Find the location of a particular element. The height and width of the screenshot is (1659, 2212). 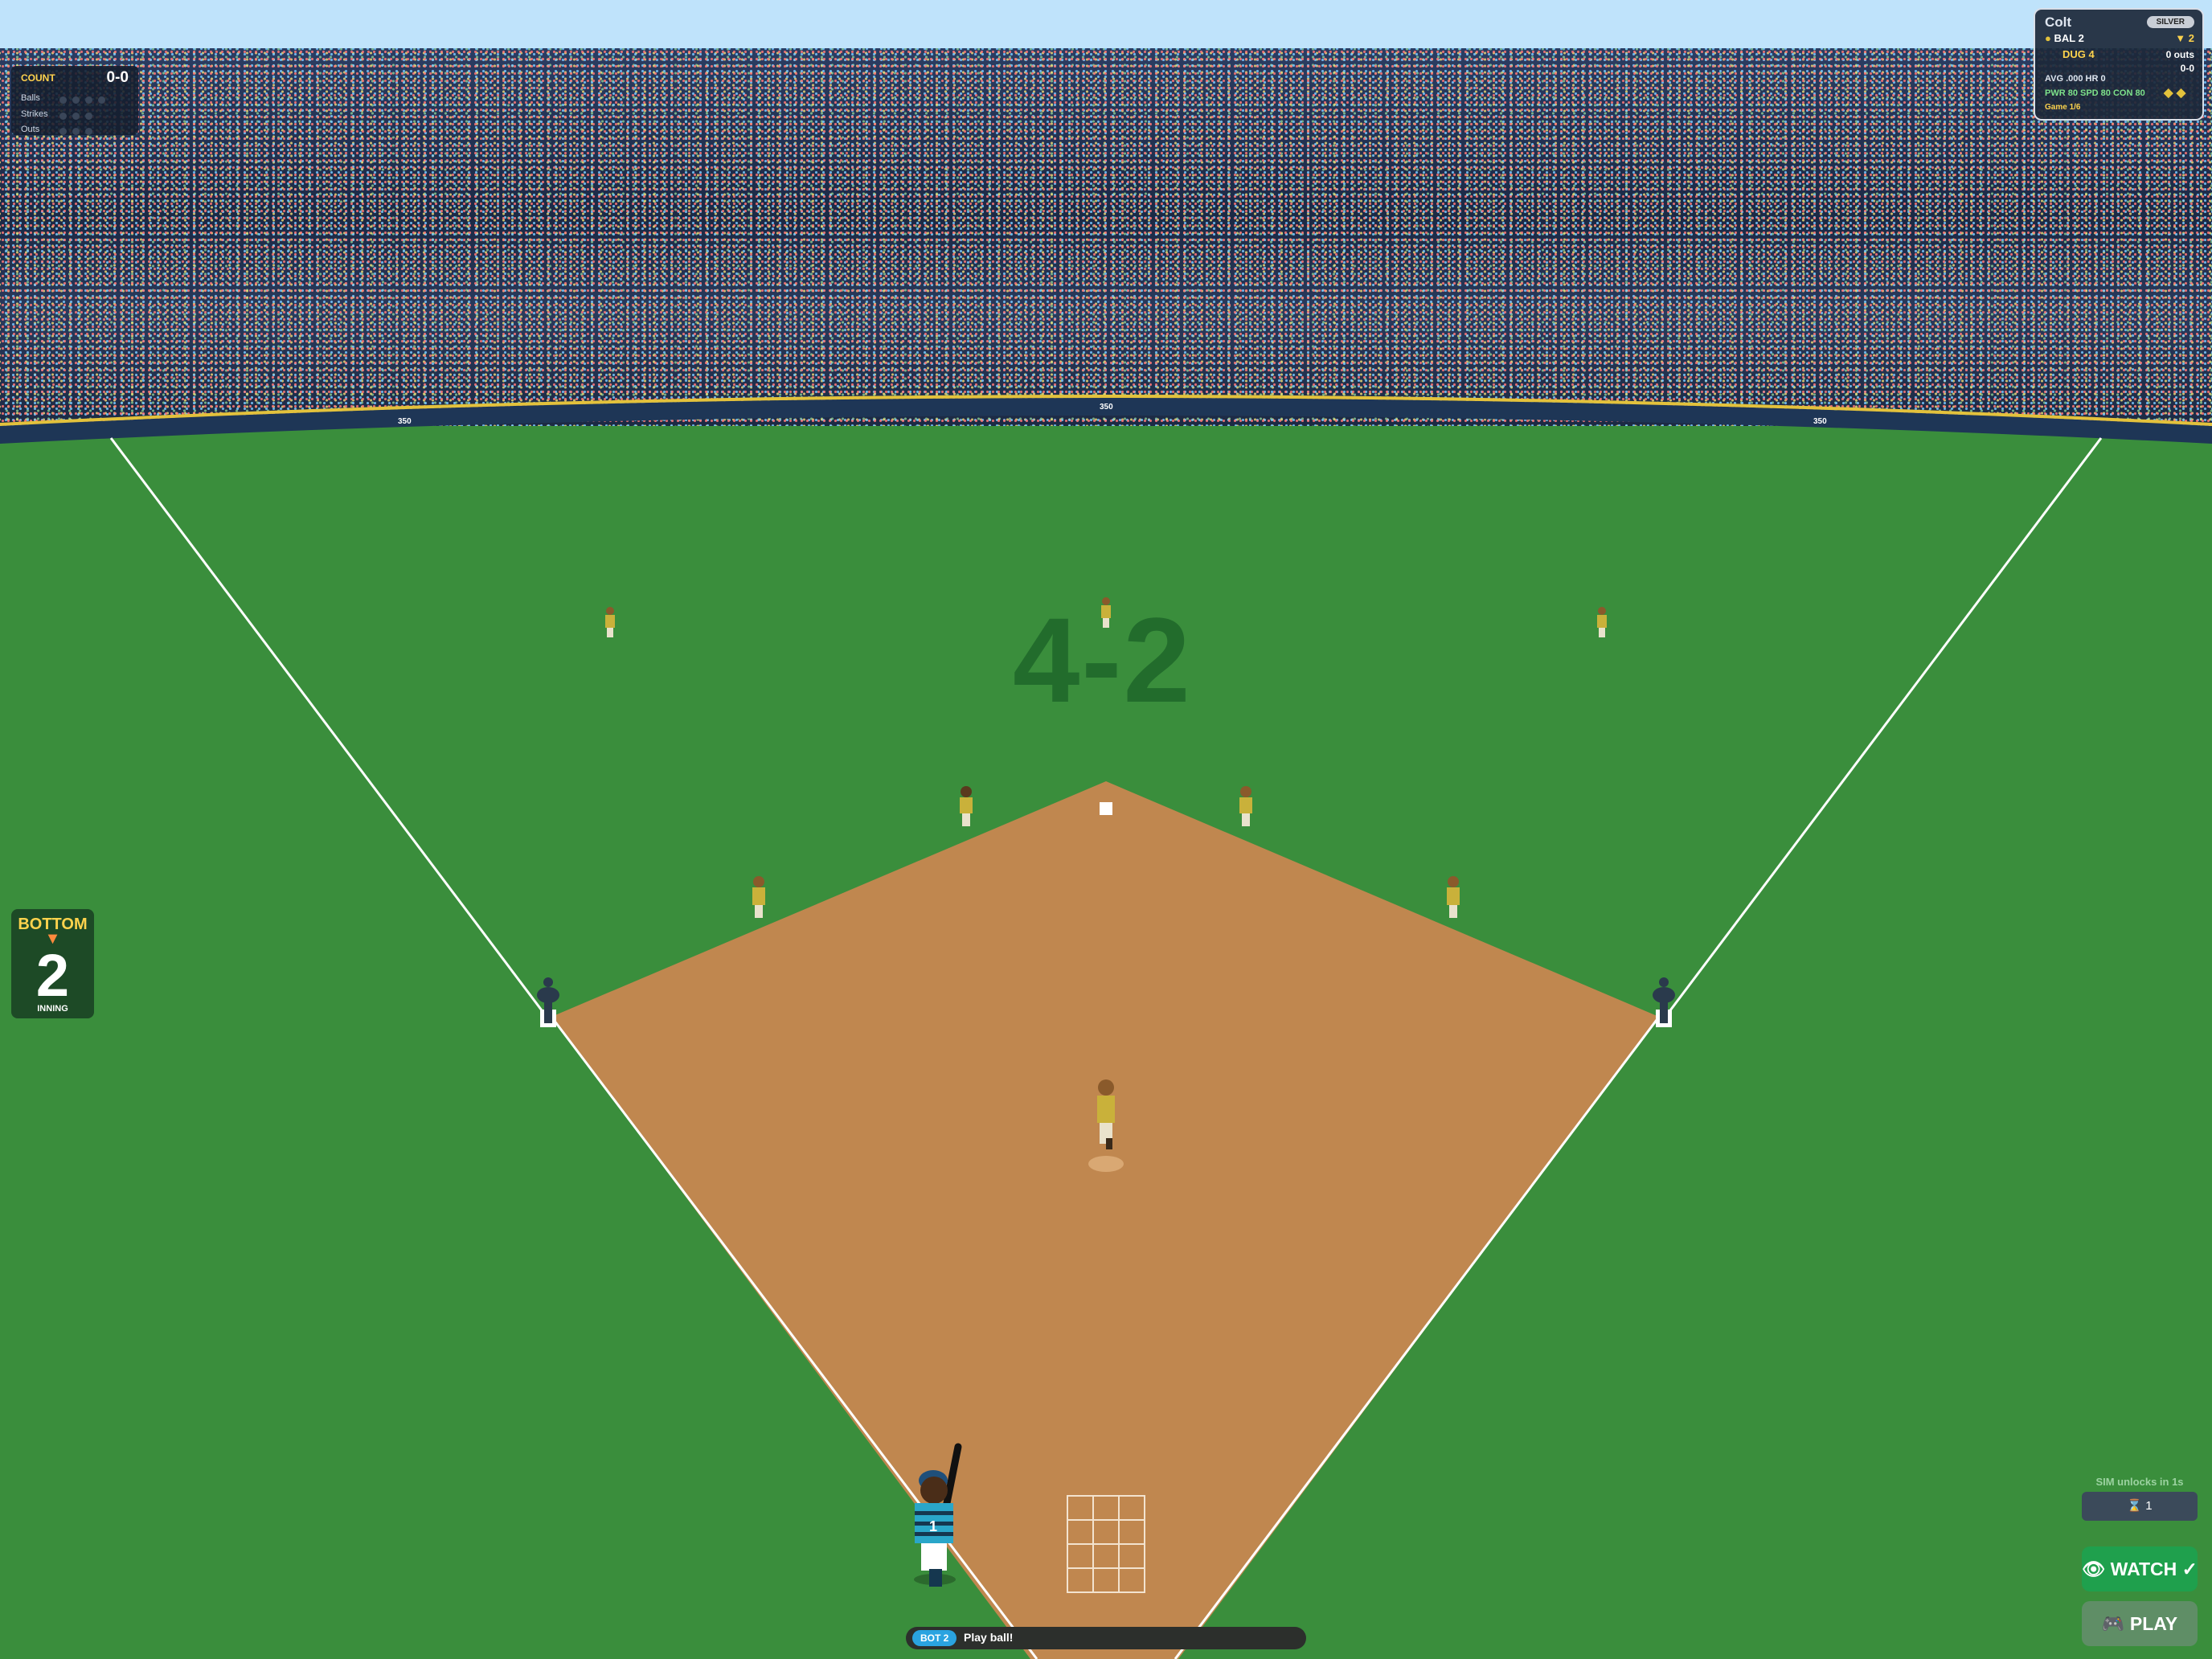

hourglass-icon: ⌛ is located at coordinates (2135, 1506).